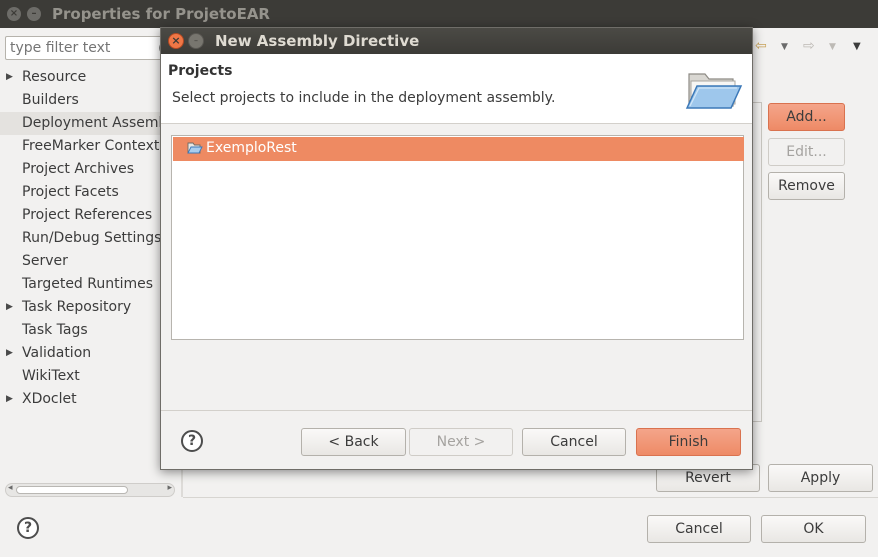 The image size is (878, 557). Describe the element at coordinates (100, 123) in the screenshot. I see `tree-item-label: Deployment Assembly` at that location.